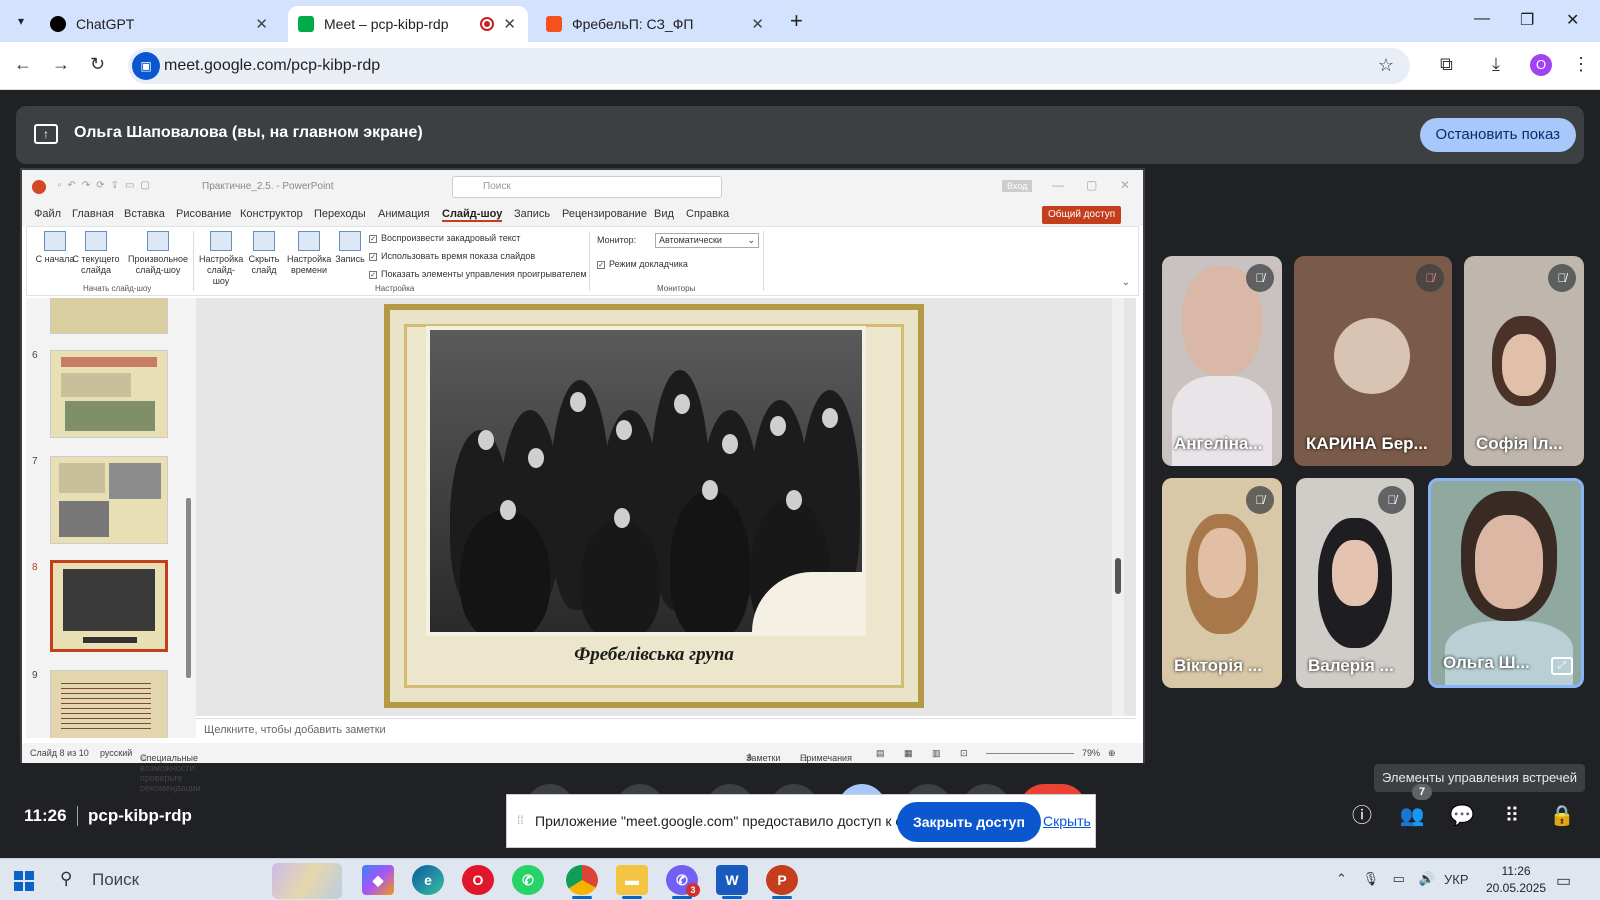  What do you see at coordinates (1527, 20) in the screenshot?
I see `restore-icon: ❐` at bounding box center [1527, 20].